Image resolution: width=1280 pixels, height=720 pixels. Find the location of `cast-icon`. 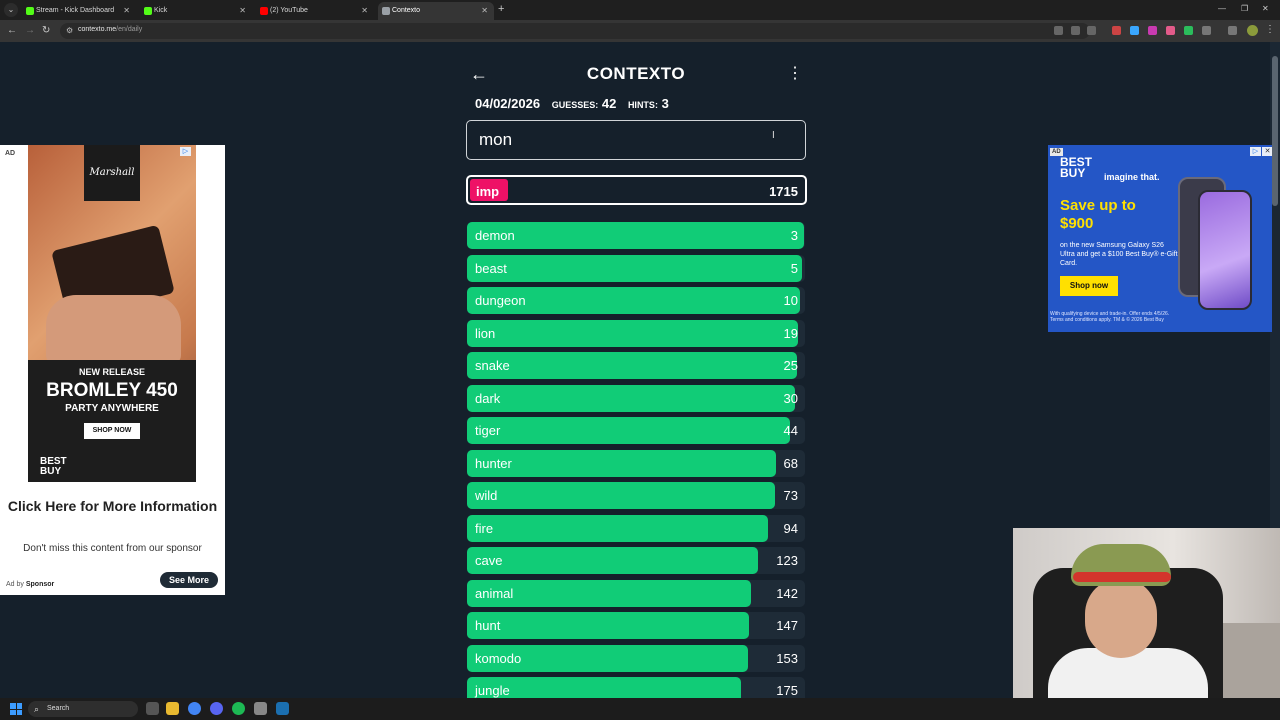

cast-icon is located at coordinates (1058, 30).